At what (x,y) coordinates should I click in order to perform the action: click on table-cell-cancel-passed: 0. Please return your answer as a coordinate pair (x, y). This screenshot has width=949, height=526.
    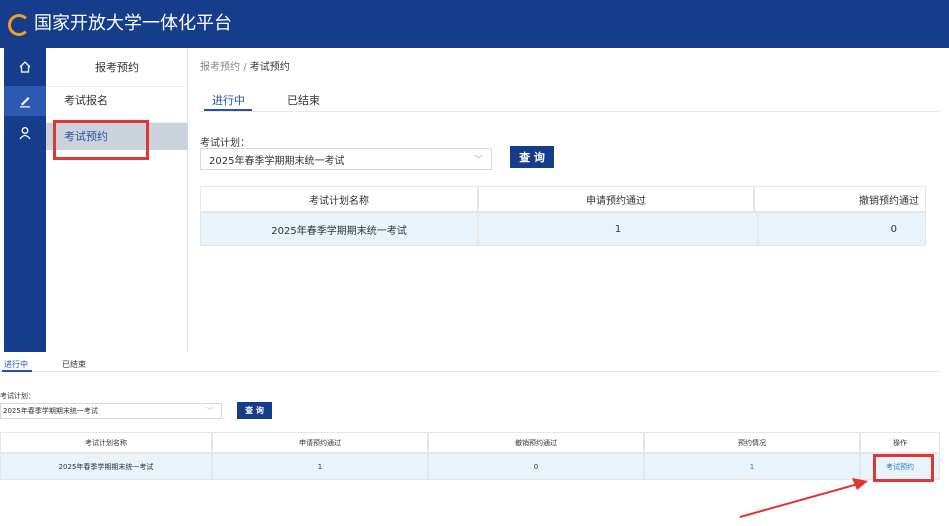
    Looking at the image, I should click on (842, 229).